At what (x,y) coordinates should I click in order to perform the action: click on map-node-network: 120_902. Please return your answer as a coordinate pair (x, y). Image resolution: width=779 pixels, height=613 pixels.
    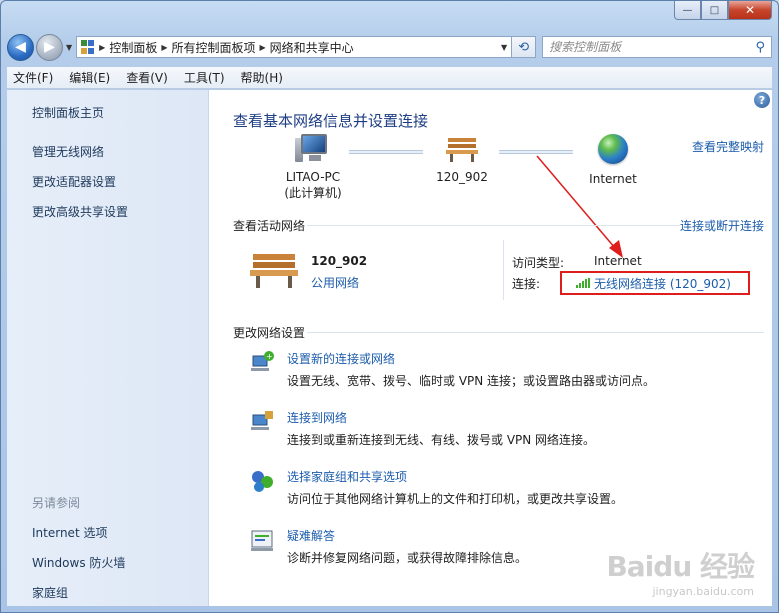
    Looking at the image, I should click on (462, 159).